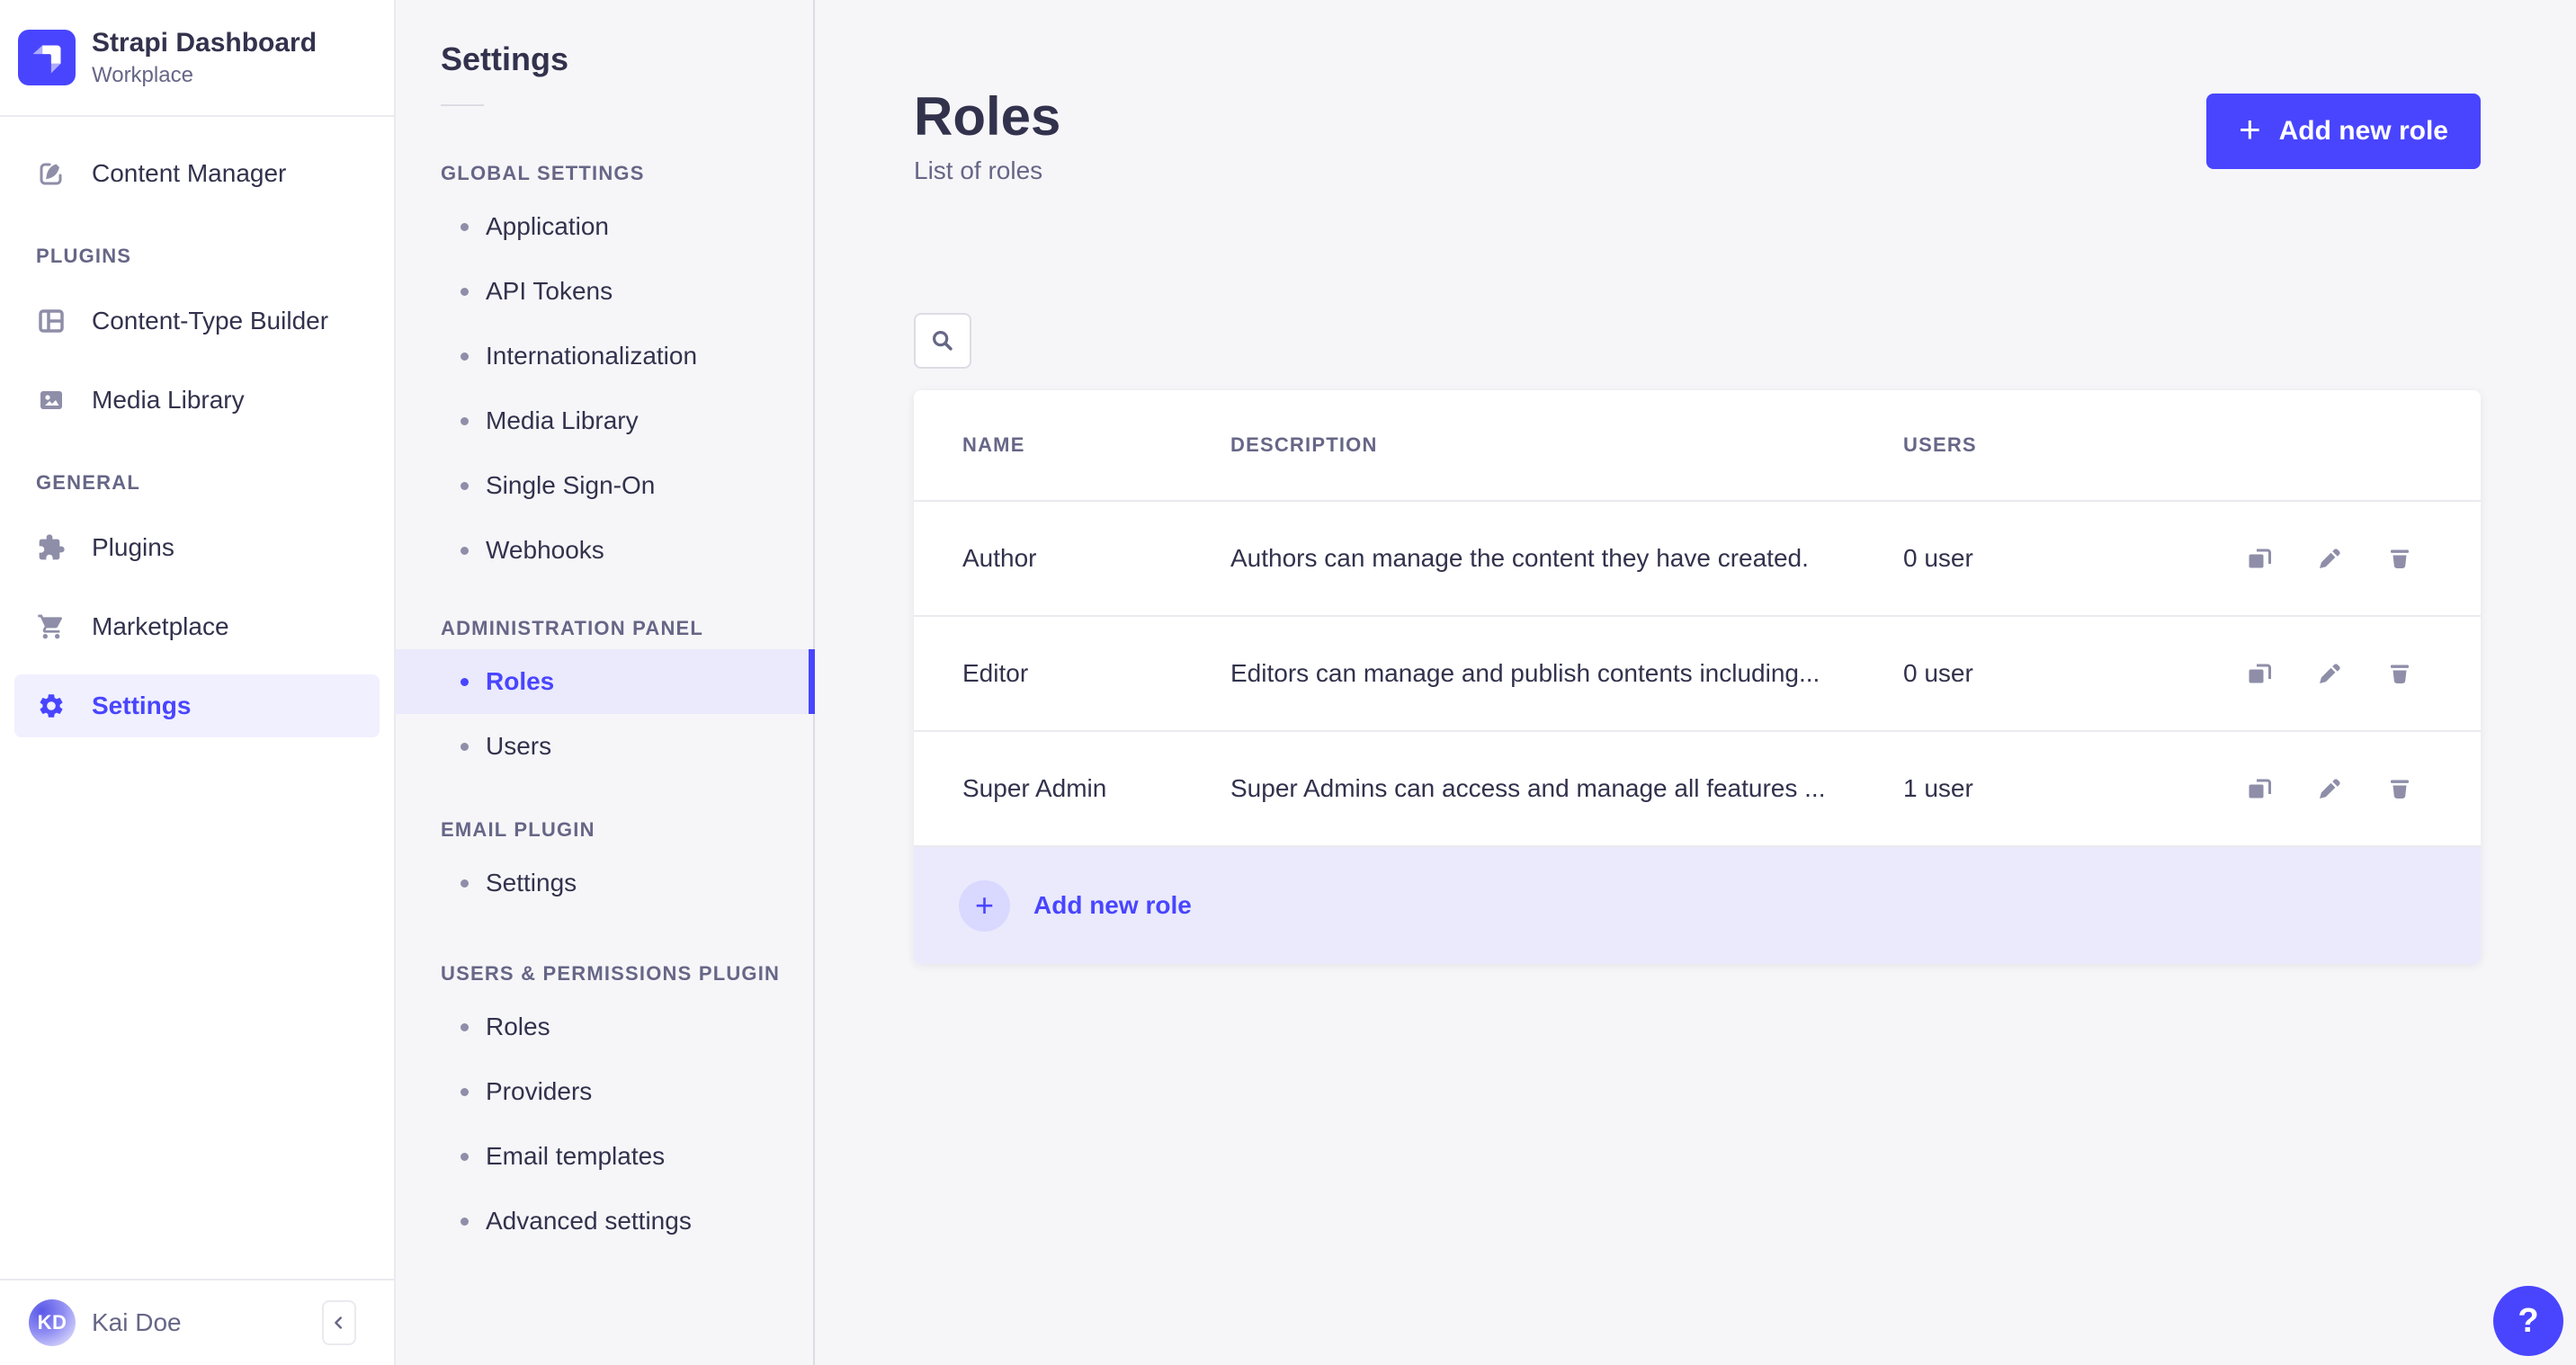 This screenshot has width=2576, height=1365. I want to click on sidebar-item-label: Content-Type Builder, so click(210, 321).